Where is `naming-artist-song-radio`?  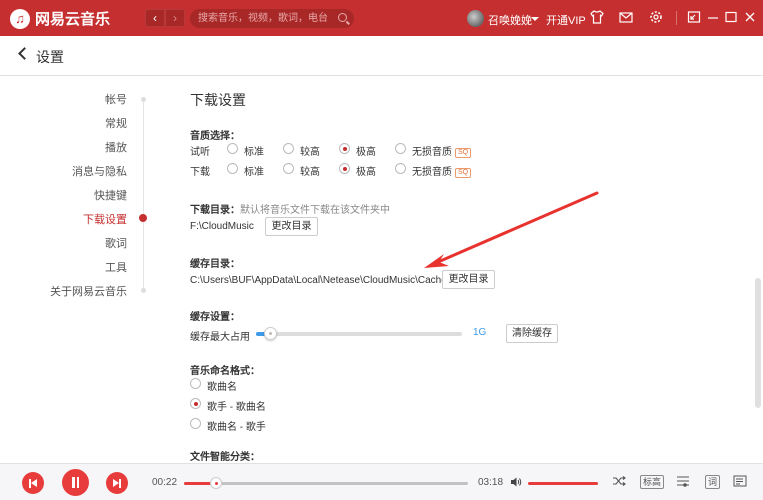 naming-artist-song-radio is located at coordinates (195, 403).